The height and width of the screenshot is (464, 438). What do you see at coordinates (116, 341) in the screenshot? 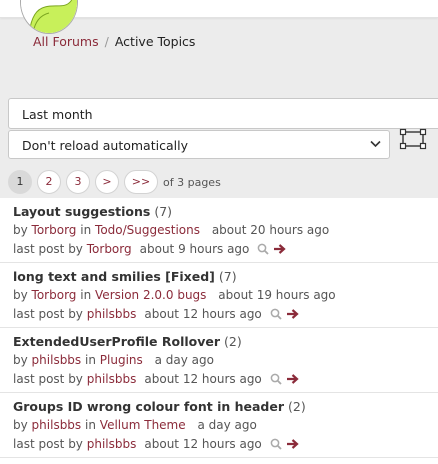
I see `topic-title-link: ExtendedUserProfile Rollover` at bounding box center [116, 341].